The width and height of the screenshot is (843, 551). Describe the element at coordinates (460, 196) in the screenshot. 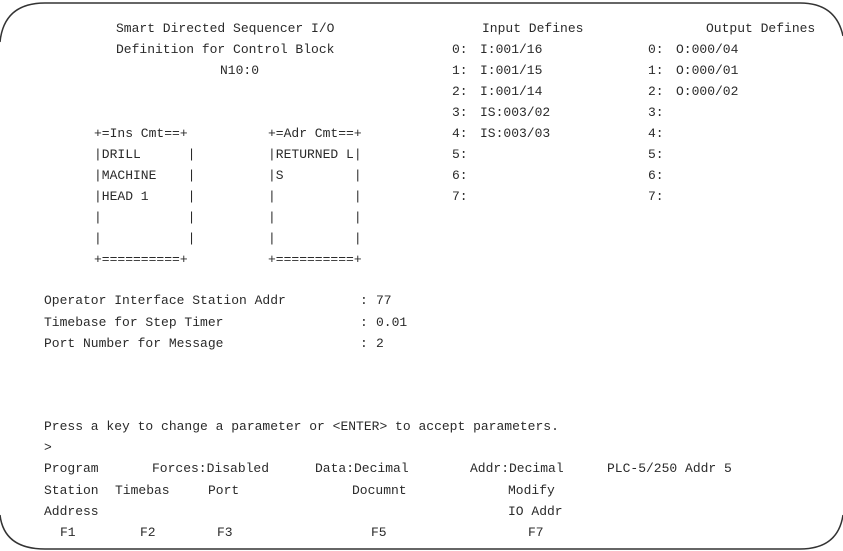

I see `input-define-index: 7:` at that location.